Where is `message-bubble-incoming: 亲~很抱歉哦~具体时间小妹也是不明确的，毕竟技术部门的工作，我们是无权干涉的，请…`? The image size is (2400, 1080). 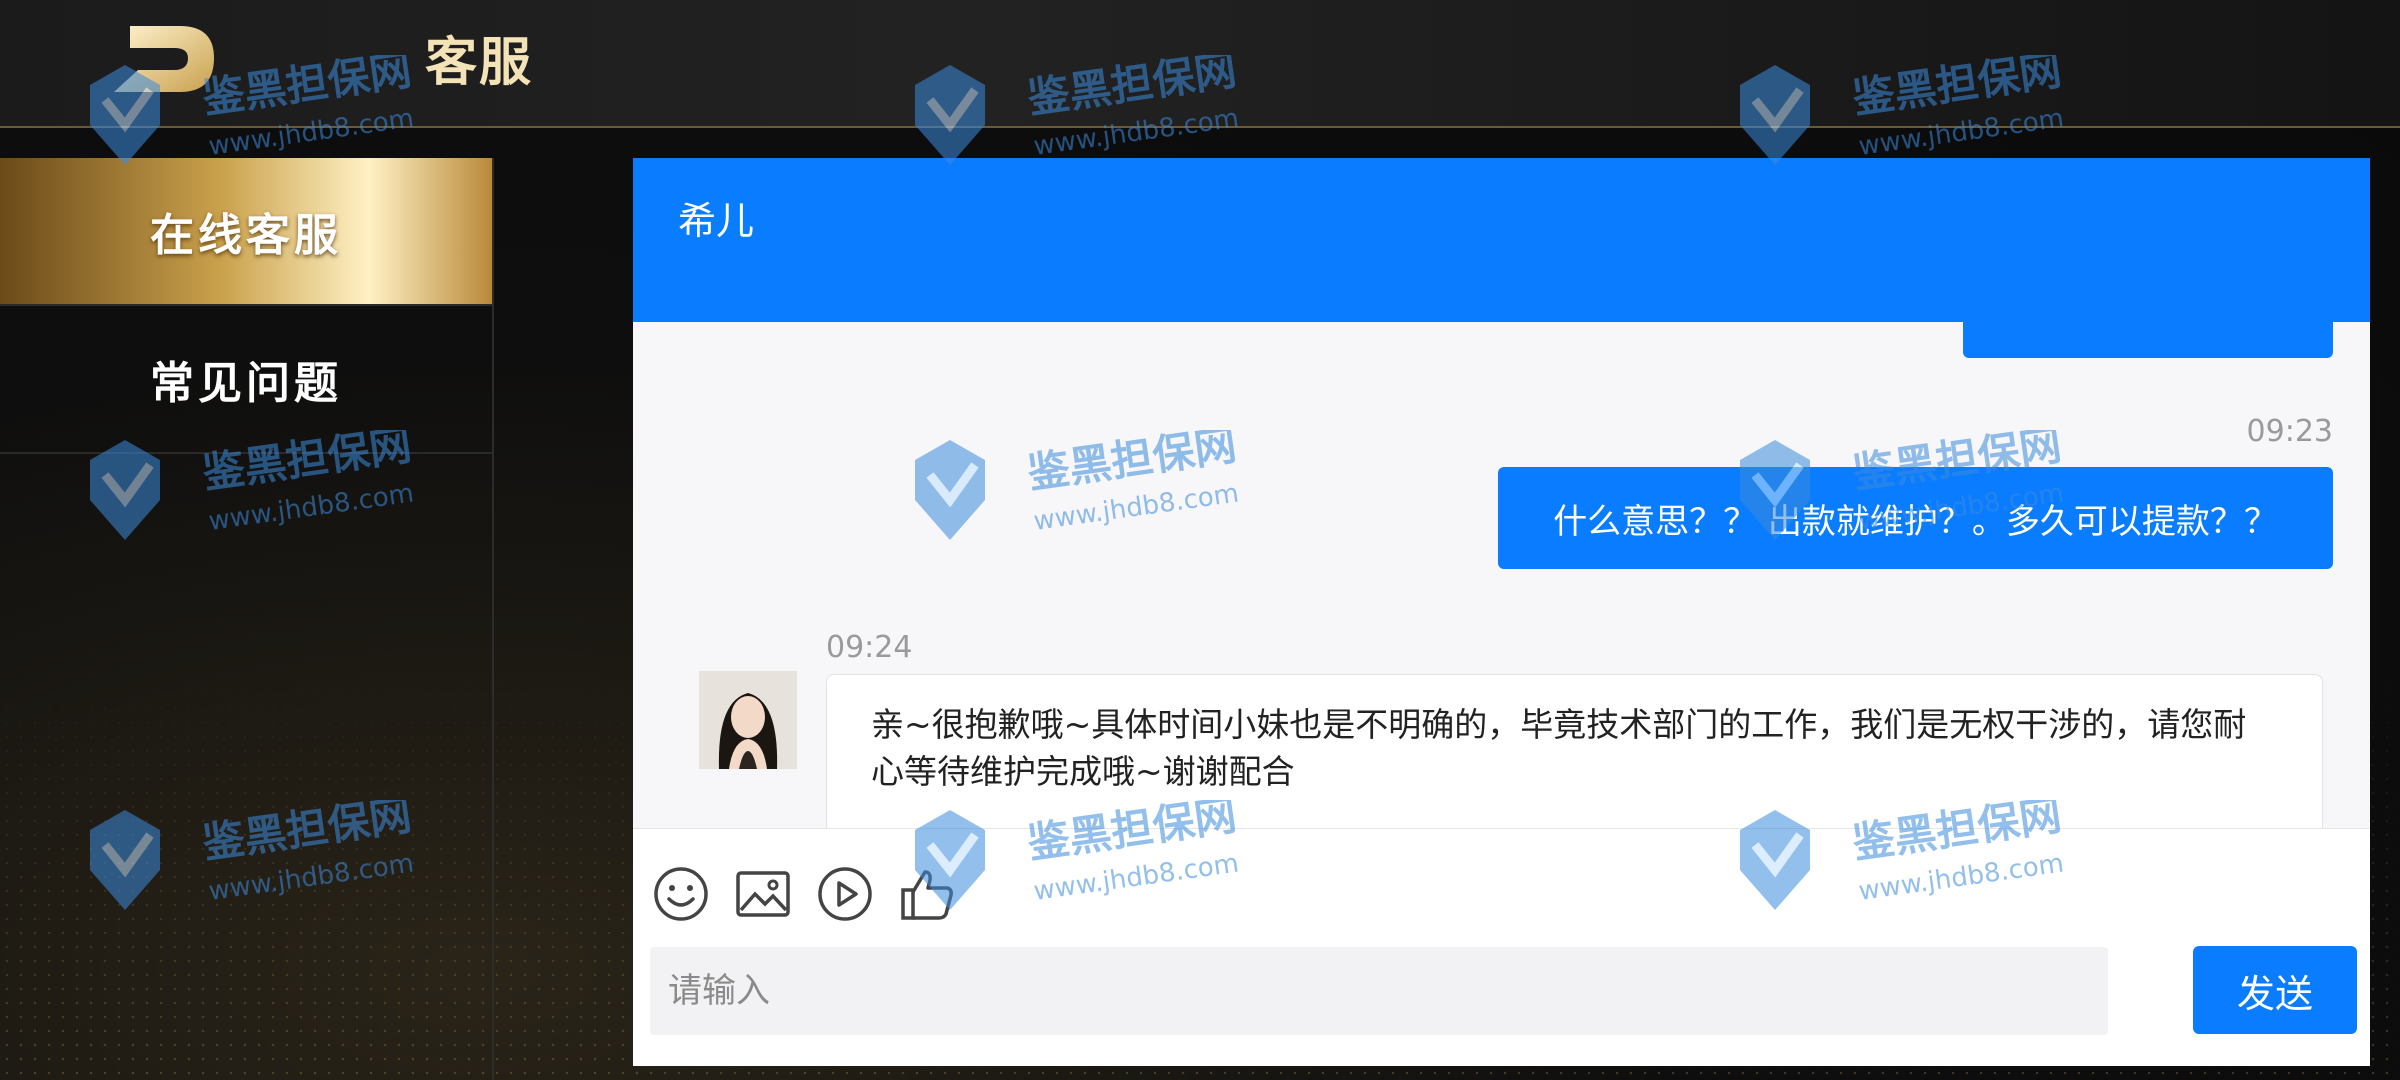
message-bubble-incoming: 亲~很抱歉哦~具体时间小妹也是不明确的，毕竟技术部门的工作，我们是无权干涉的，请… is located at coordinates (1574, 751).